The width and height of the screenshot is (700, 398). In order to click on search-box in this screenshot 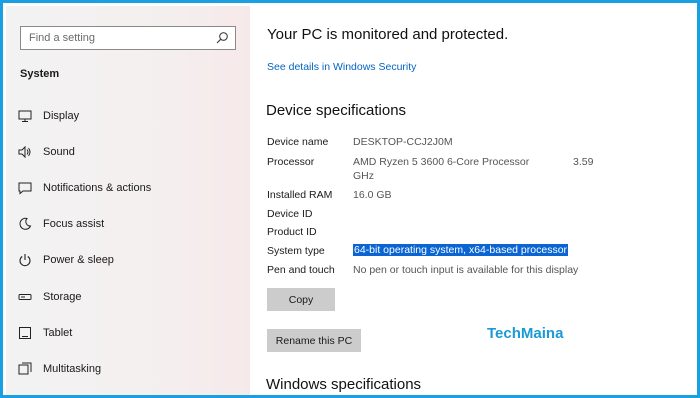, I will do `click(128, 38)`.